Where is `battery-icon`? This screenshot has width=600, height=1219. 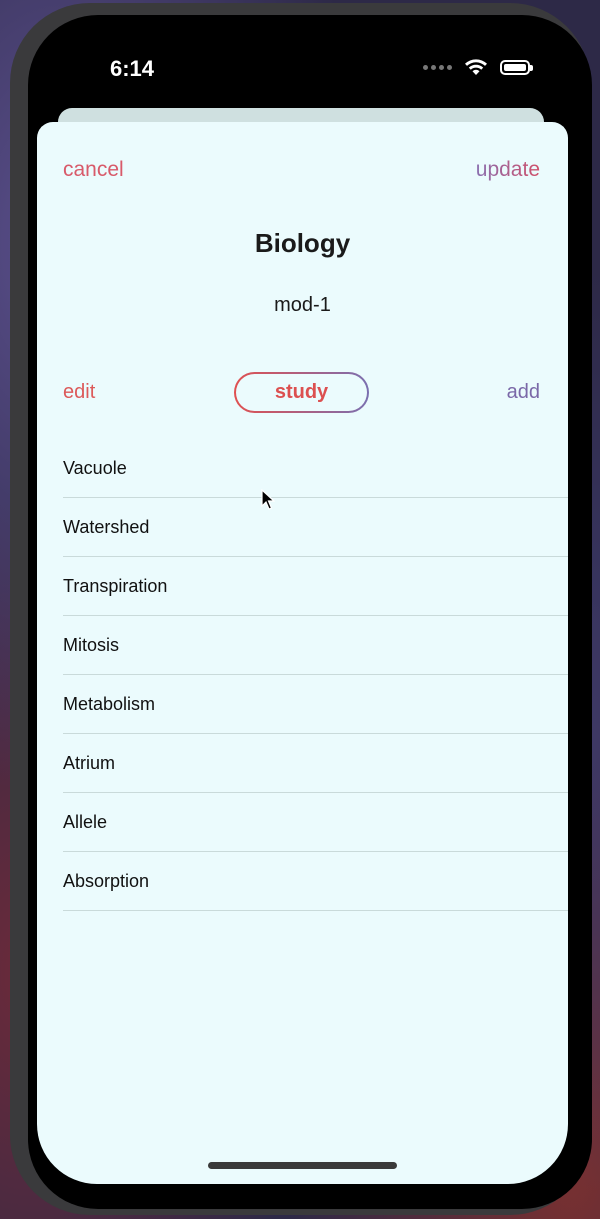
battery-icon is located at coordinates (516, 67).